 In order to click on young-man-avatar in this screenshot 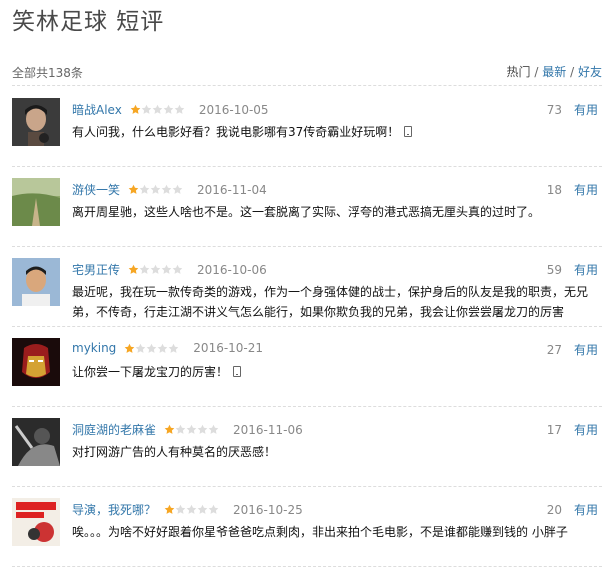, I will do `click(36, 282)`.